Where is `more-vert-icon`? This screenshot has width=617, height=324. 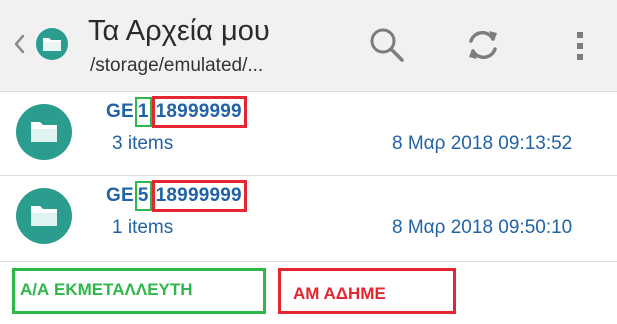
more-vert-icon is located at coordinates (581, 45).